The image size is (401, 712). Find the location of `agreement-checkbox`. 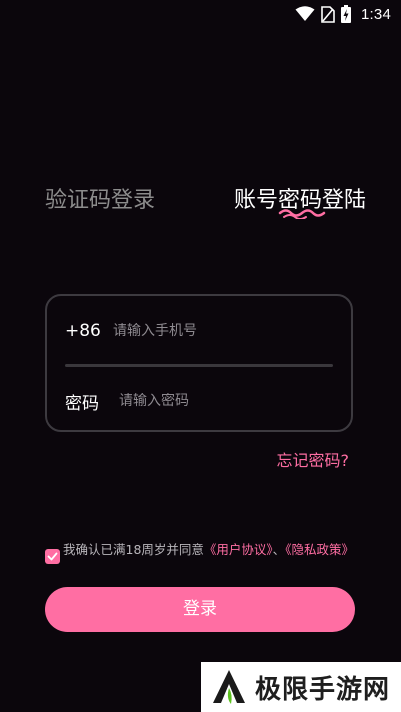

agreement-checkbox is located at coordinates (52, 556).